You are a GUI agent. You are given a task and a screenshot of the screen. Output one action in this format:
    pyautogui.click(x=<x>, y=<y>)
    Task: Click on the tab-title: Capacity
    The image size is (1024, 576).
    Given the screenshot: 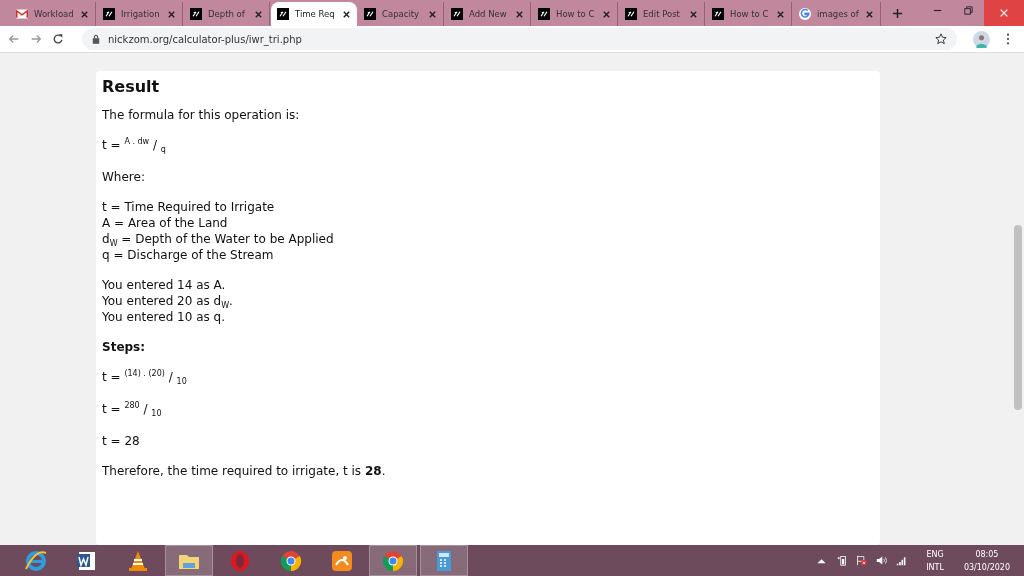 What is the action you would take?
    pyautogui.click(x=401, y=14)
    